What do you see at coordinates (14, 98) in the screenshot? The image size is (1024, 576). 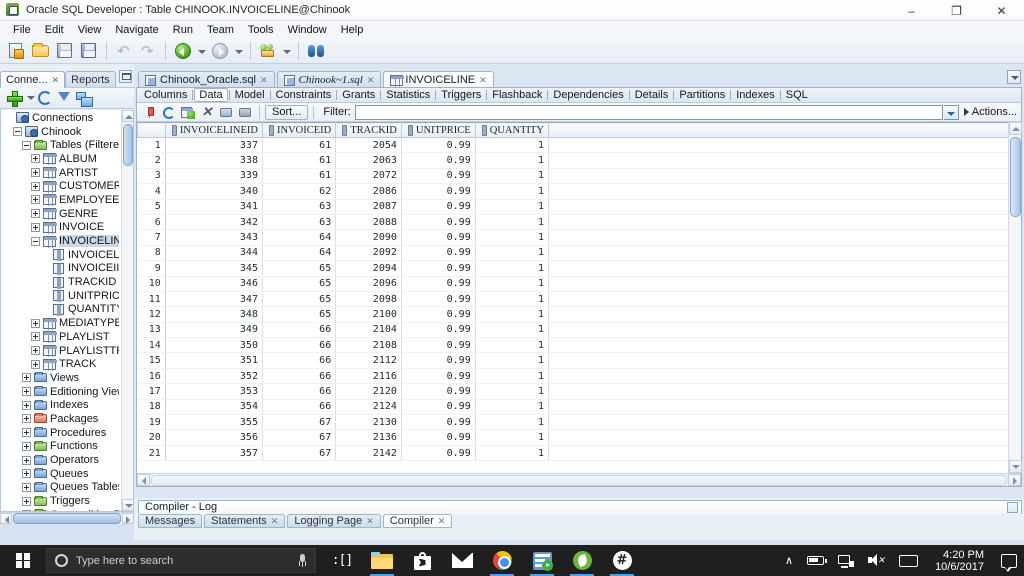 I see `new-connection-button` at bounding box center [14, 98].